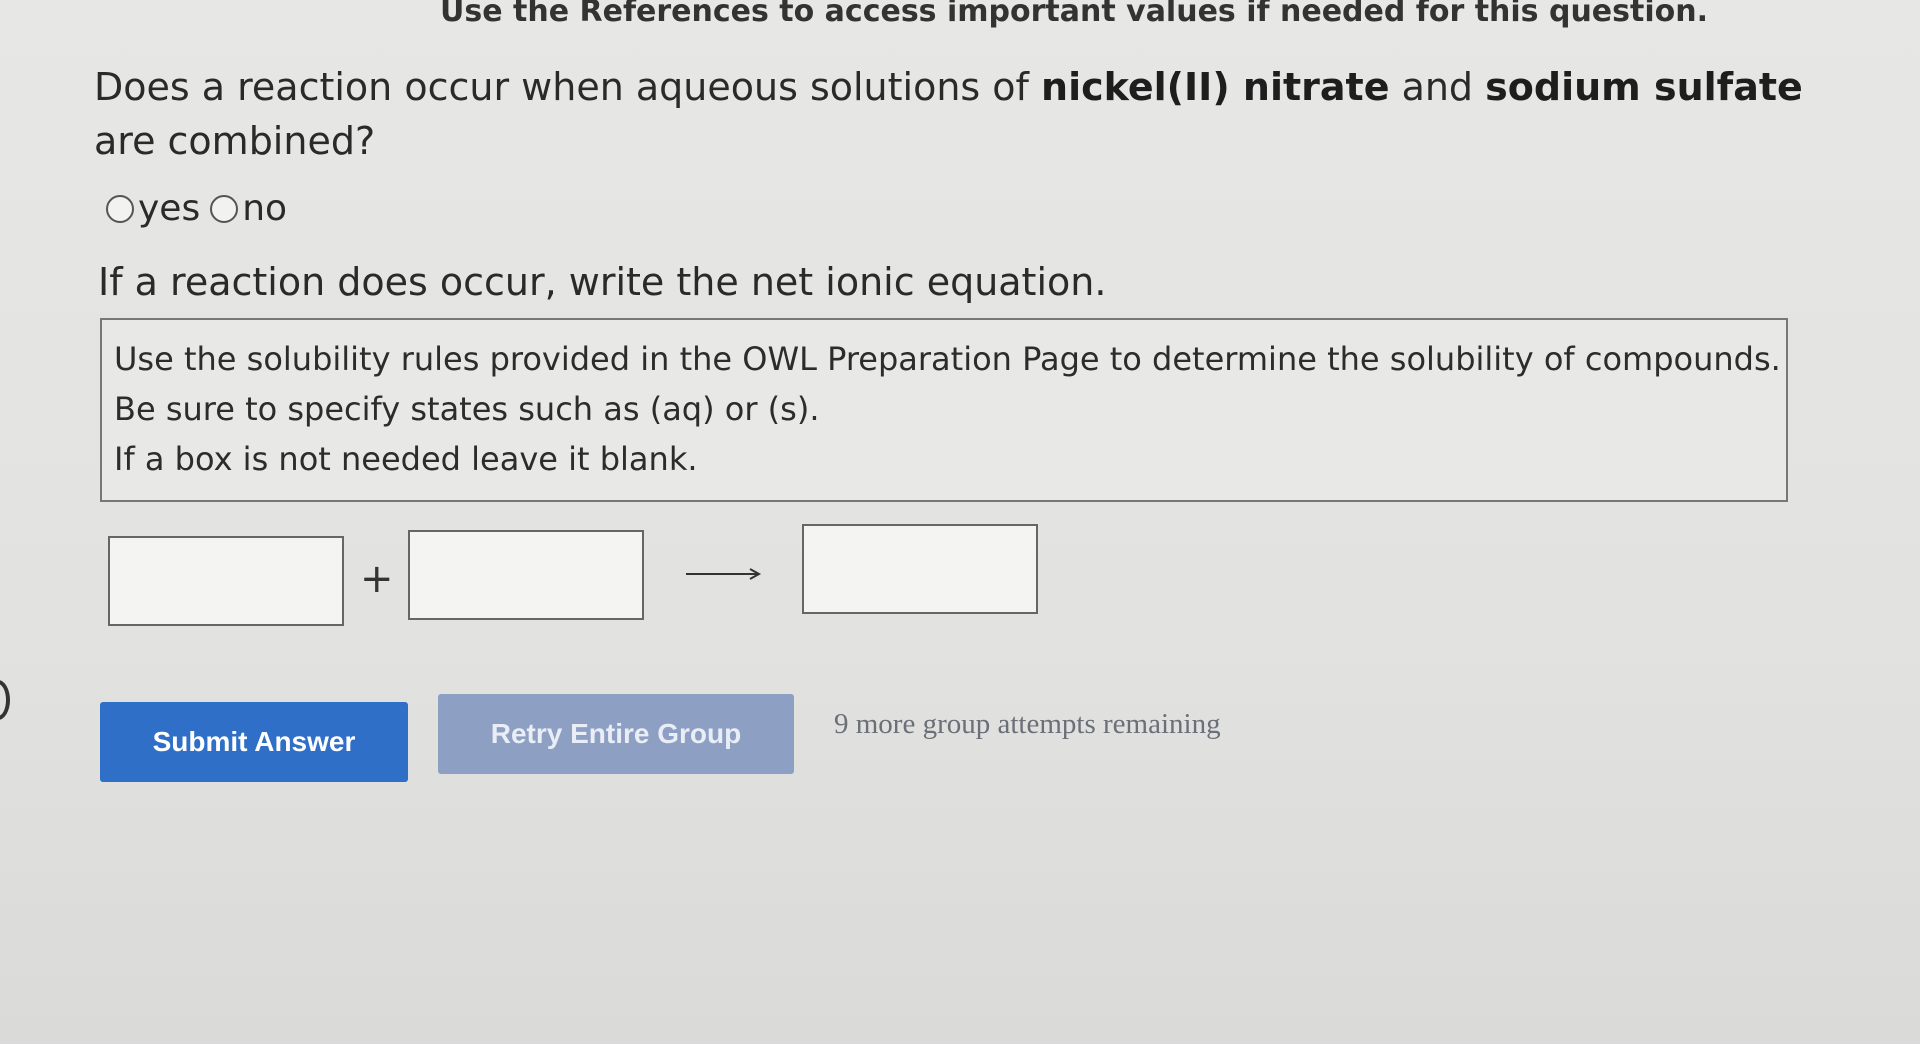  I want to click on reactant-2: sodium sulfate, so click(1644, 87).